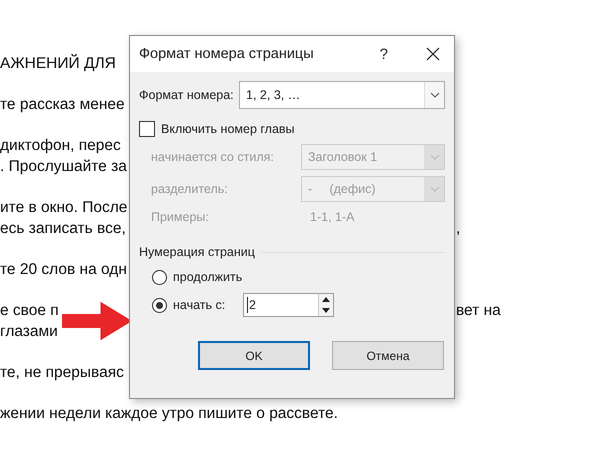  What do you see at coordinates (208, 277) in the screenshot?
I see `radio-label: продолжить` at bounding box center [208, 277].